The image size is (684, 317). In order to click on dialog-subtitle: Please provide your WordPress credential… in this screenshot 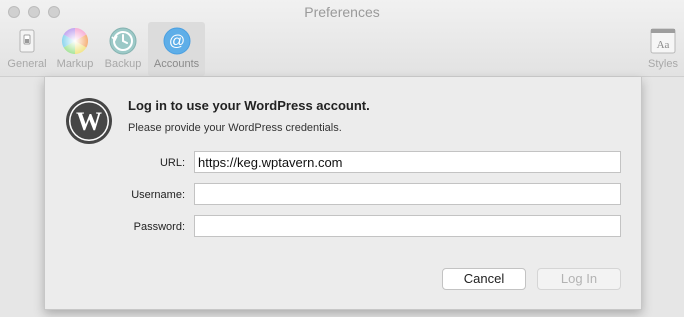, I will do `click(235, 128)`.